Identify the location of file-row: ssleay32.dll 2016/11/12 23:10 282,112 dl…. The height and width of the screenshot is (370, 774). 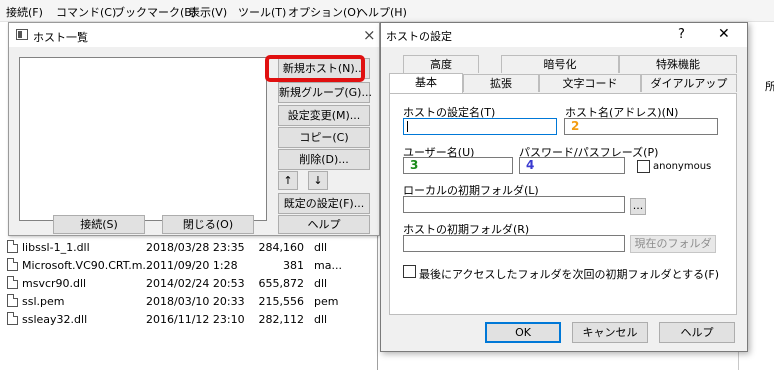
(189, 319).